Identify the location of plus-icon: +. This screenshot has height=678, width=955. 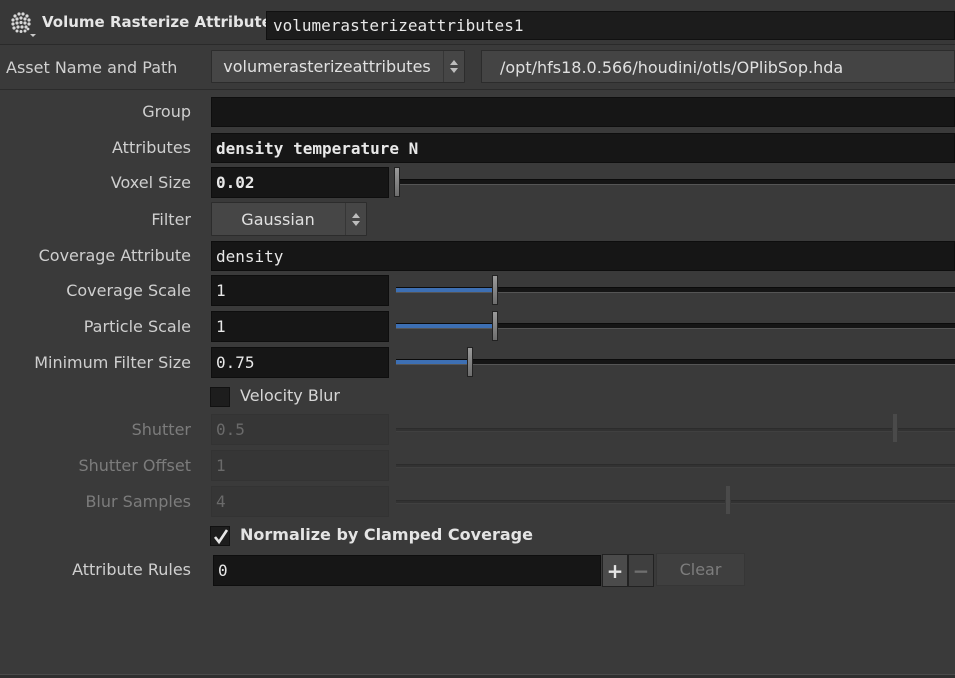
(615, 570).